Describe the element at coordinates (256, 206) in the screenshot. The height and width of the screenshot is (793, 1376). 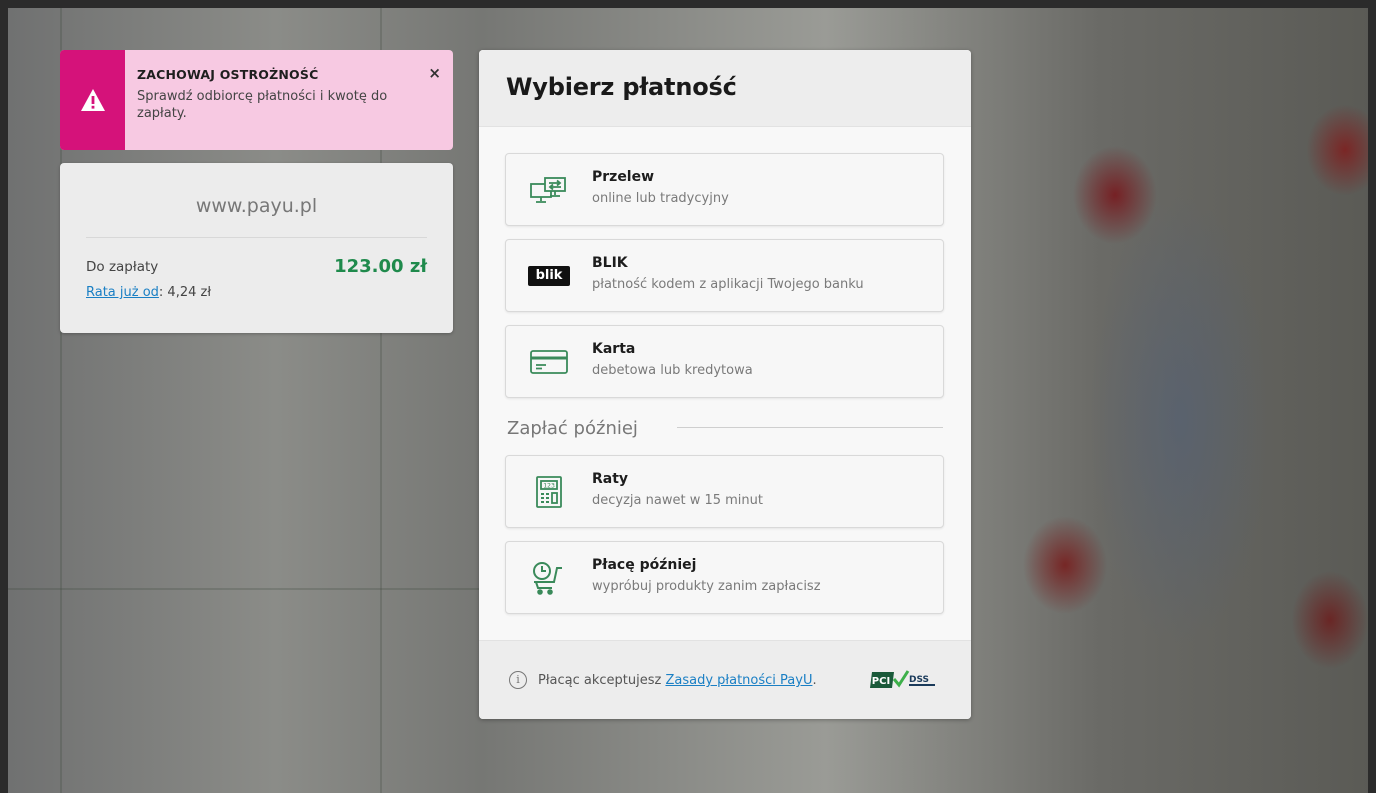
I see `merchant-name: www.payu.pl` at that location.